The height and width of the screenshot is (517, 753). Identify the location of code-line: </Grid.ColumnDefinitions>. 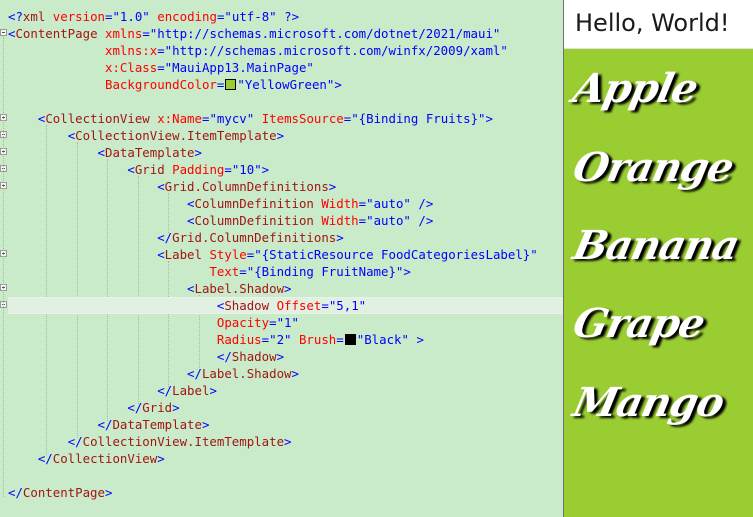
(176, 237).